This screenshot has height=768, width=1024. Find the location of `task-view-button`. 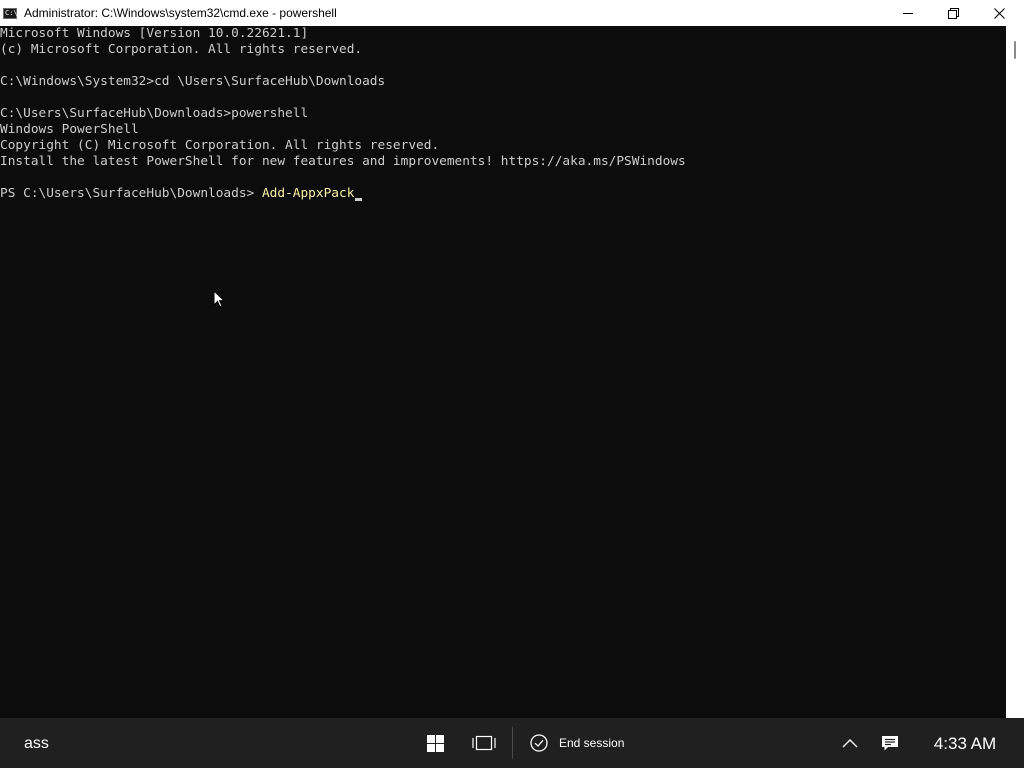

task-view-button is located at coordinates (484, 743).